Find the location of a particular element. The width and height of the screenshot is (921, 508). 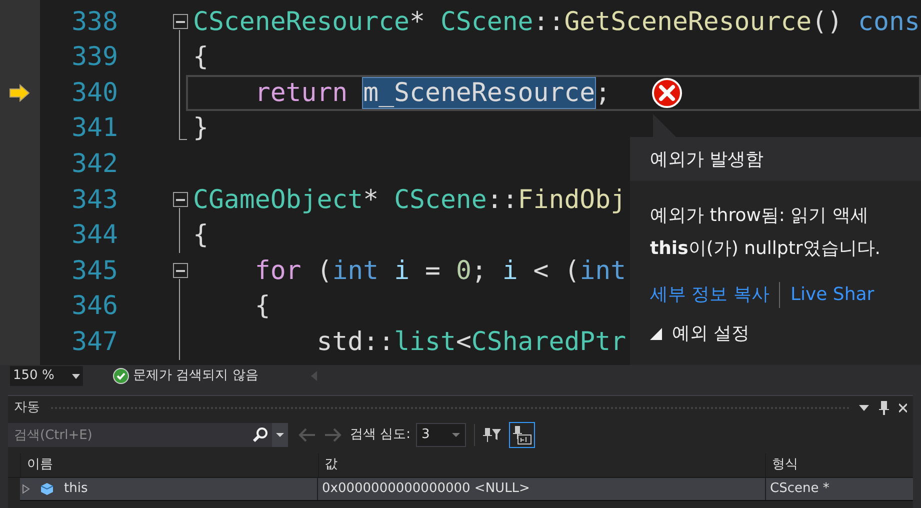

popup-title: 예외가 발생함 is located at coordinates (707, 160).